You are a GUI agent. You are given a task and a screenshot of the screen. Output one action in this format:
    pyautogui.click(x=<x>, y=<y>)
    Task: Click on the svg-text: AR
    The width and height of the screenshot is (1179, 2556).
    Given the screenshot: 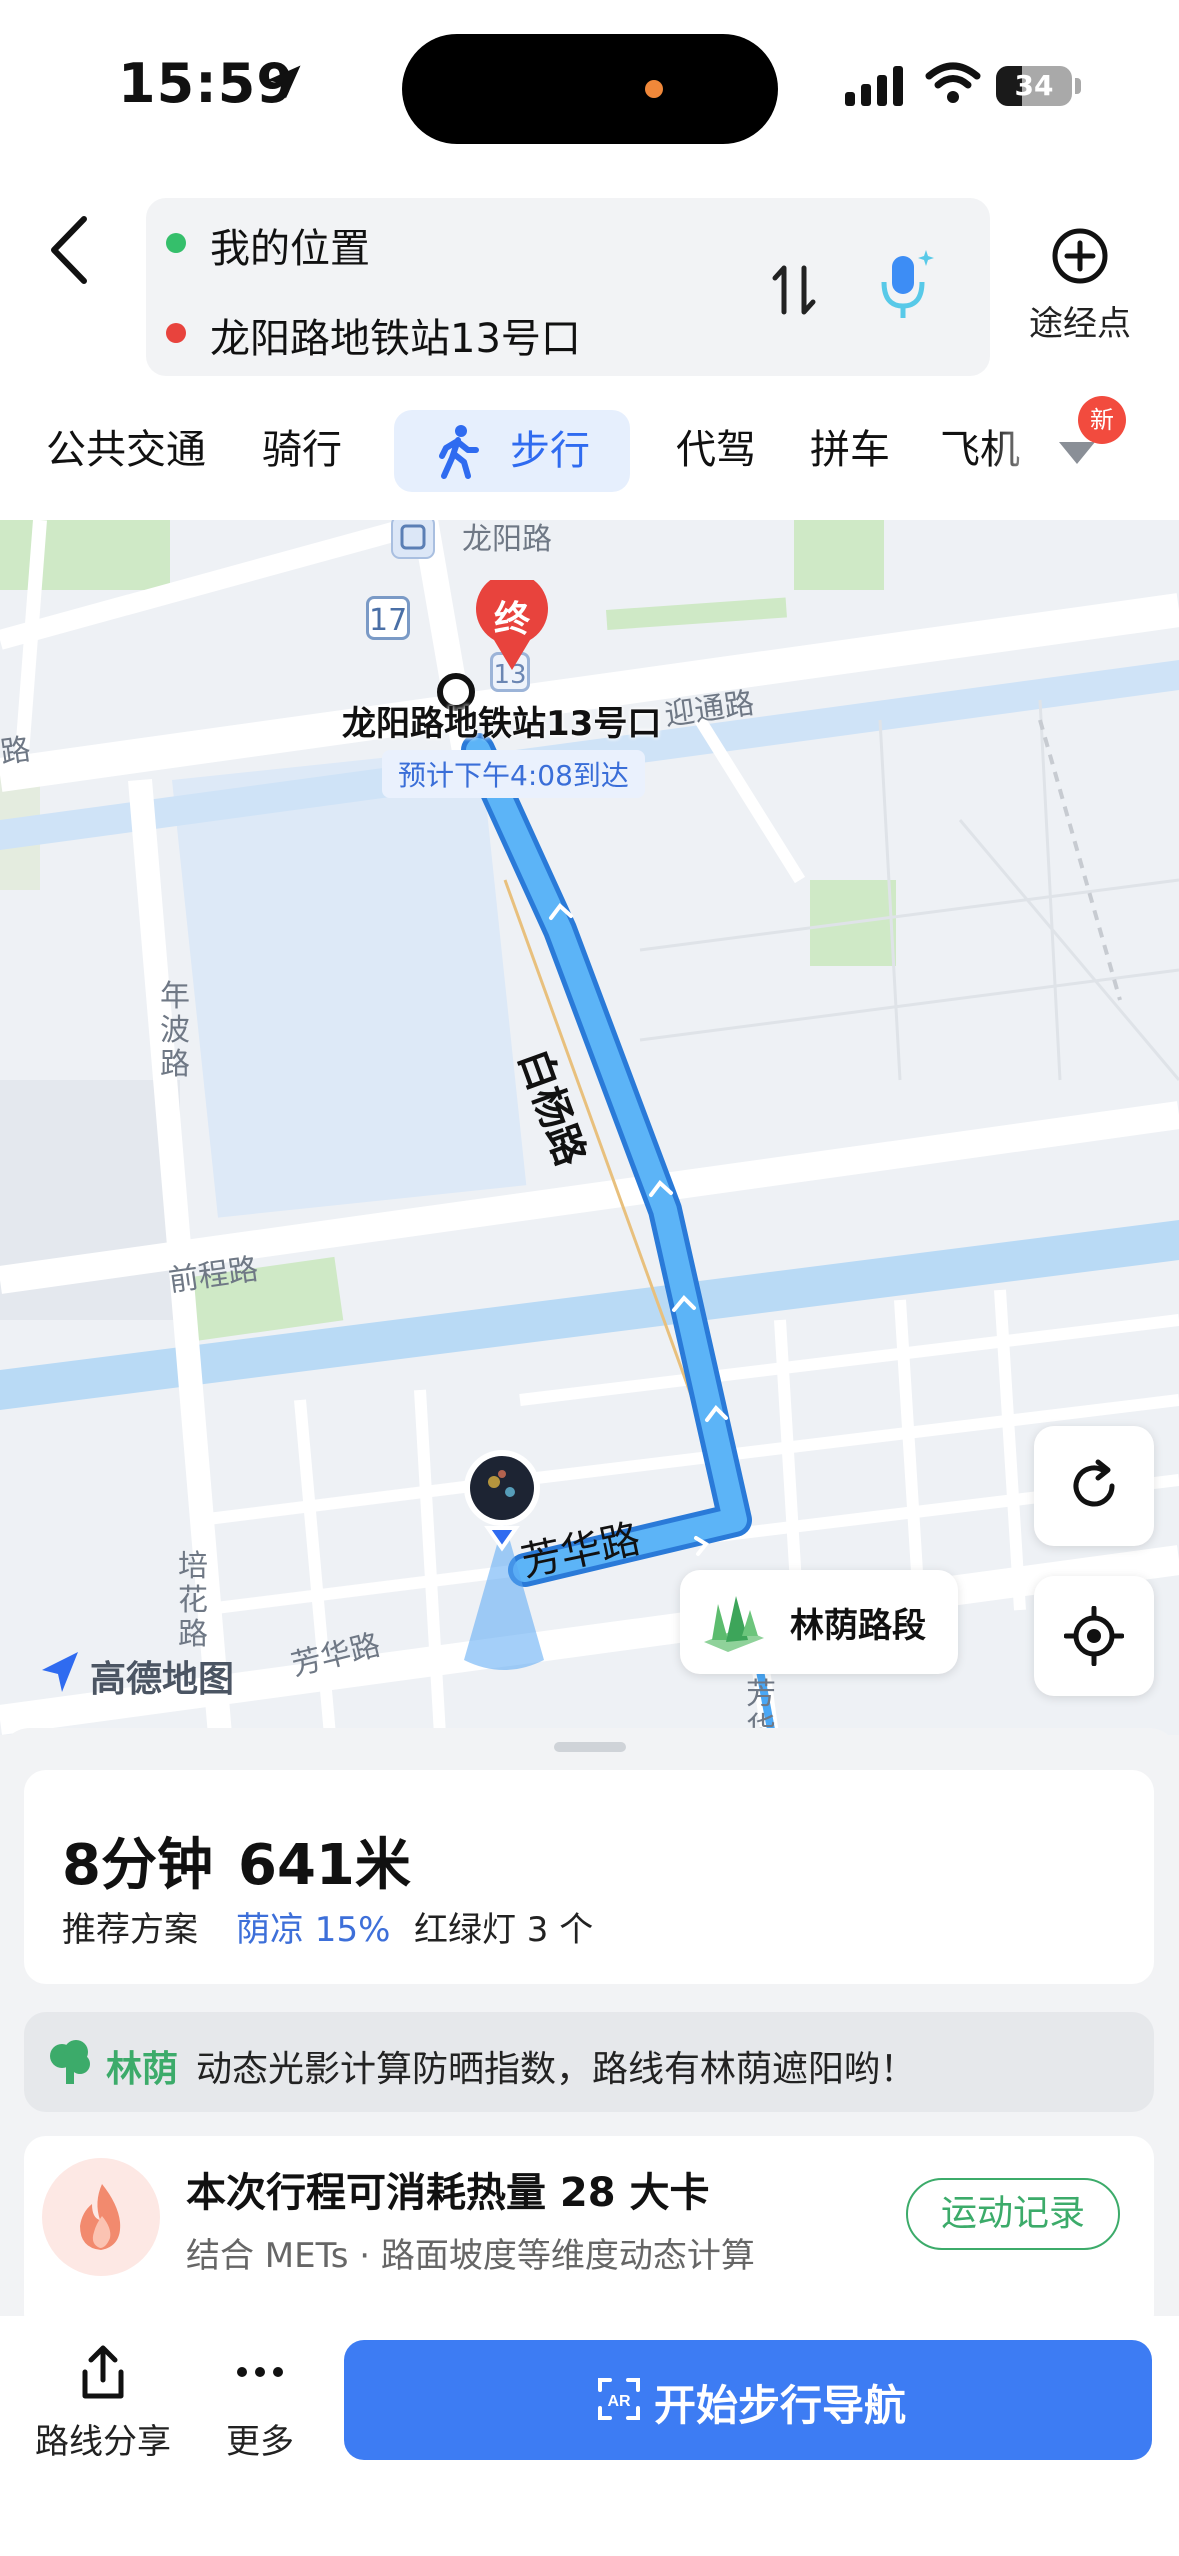 What is the action you would take?
    pyautogui.click(x=619, y=2401)
    